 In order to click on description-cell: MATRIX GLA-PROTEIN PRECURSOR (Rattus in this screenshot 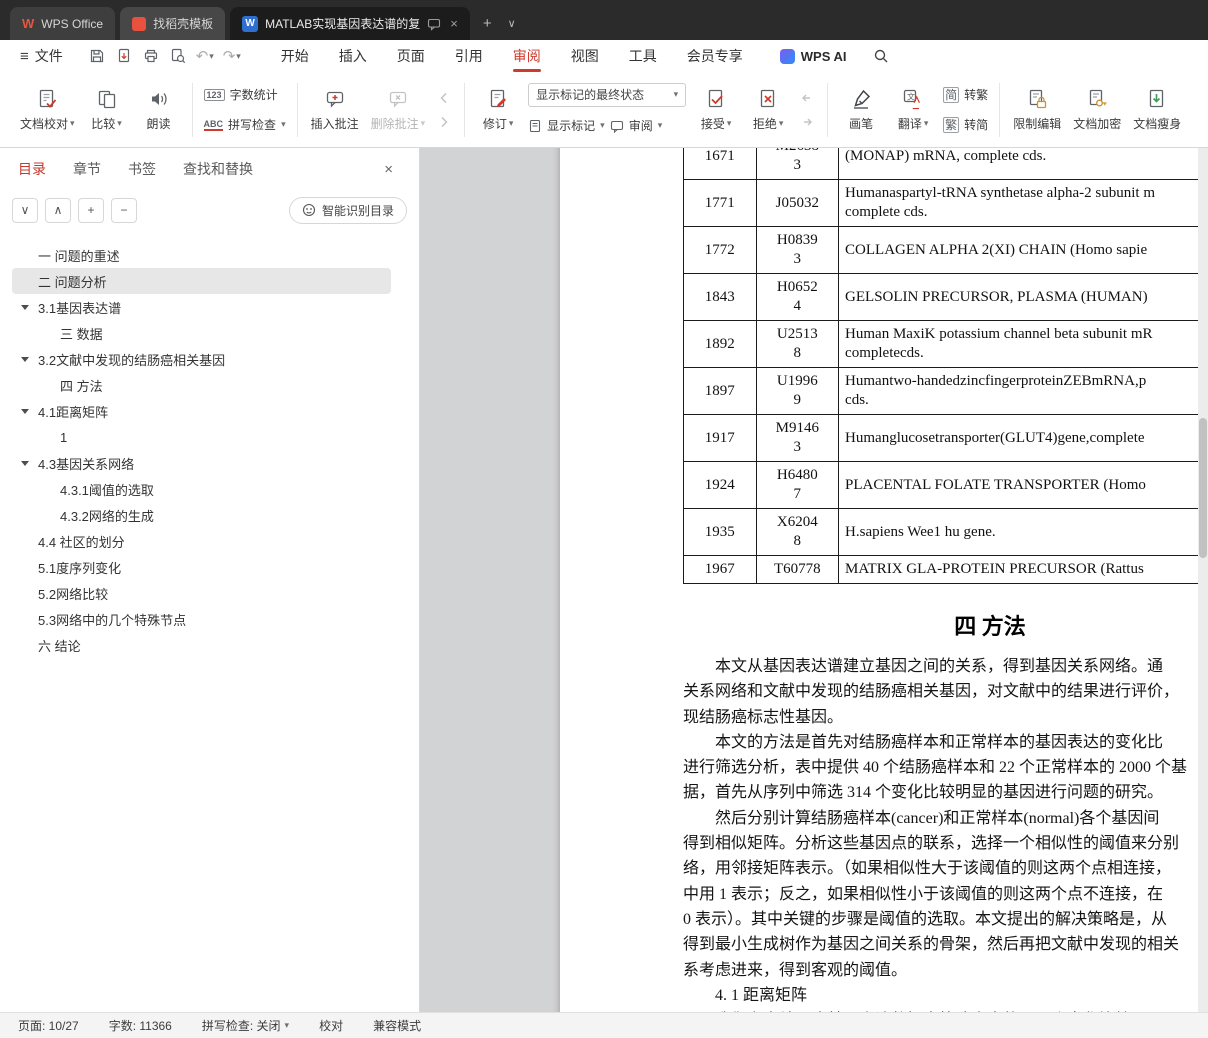, I will do `click(1018, 569)`.